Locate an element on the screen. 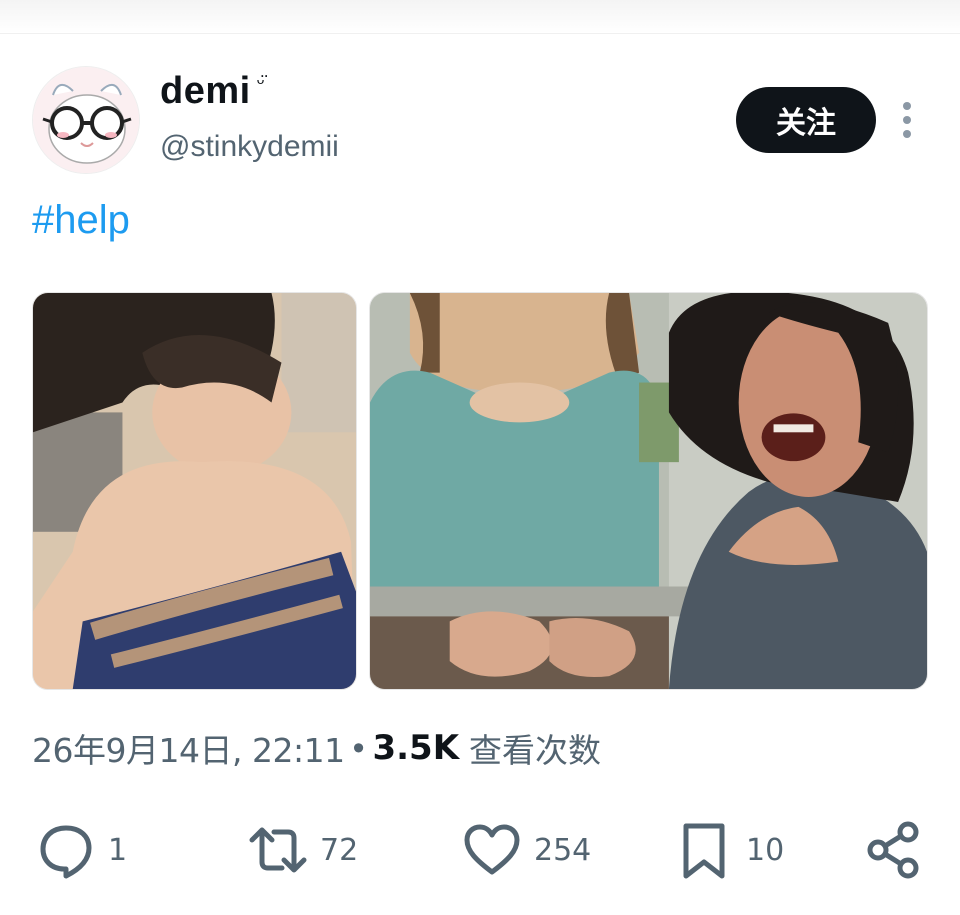  sheep-avatar-icon is located at coordinates (86, 120).